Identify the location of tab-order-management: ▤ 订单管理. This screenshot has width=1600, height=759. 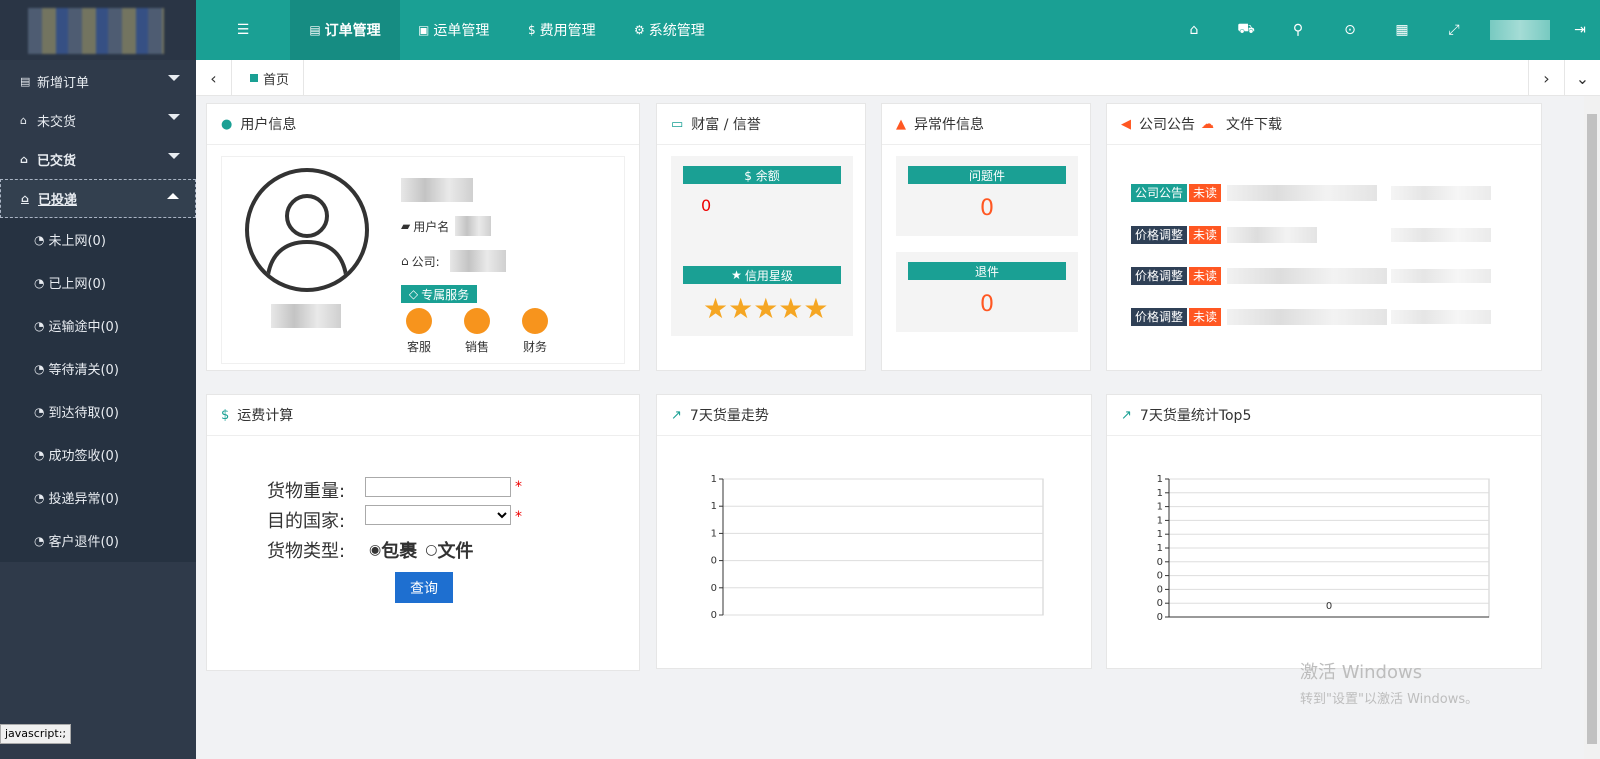
(345, 30).